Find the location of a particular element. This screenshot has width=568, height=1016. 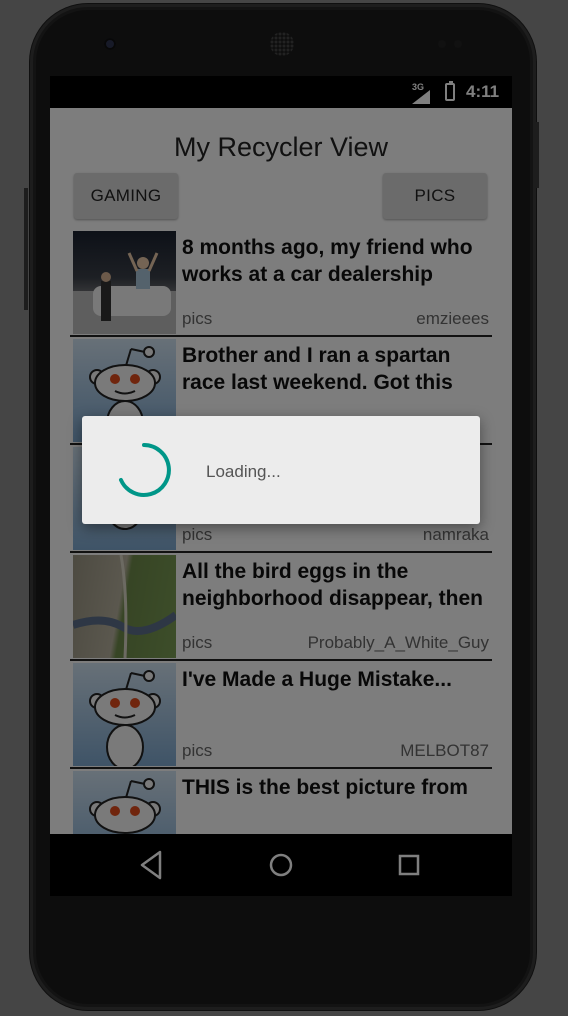

loading-spinner-icon is located at coordinates (145, 470).